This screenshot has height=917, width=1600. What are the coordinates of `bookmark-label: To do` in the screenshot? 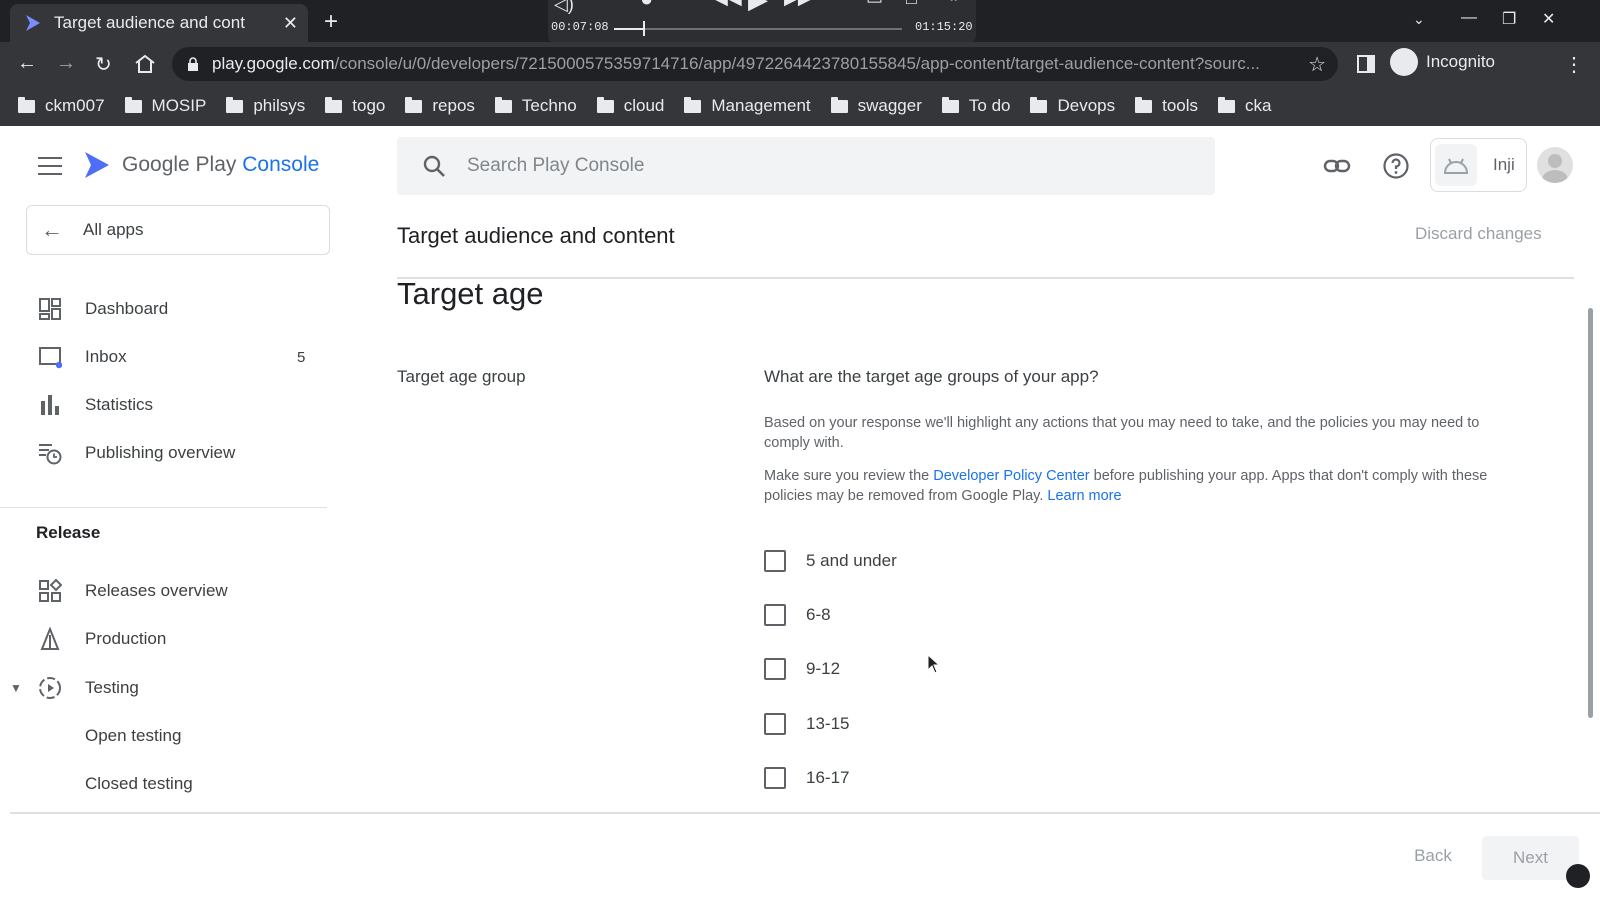 It's located at (989, 105).